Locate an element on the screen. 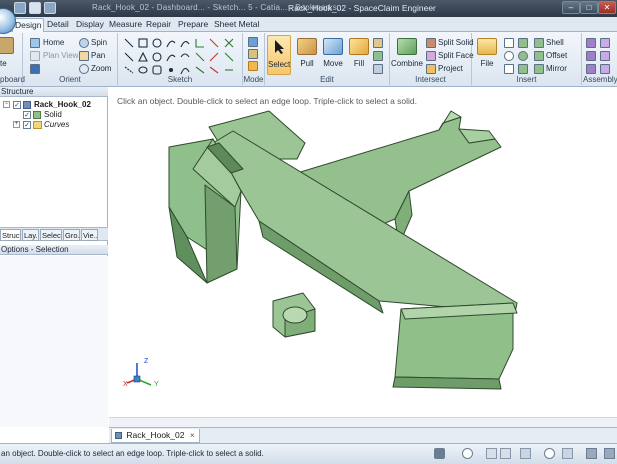  collapse-icon: − is located at coordinates (6, 104).